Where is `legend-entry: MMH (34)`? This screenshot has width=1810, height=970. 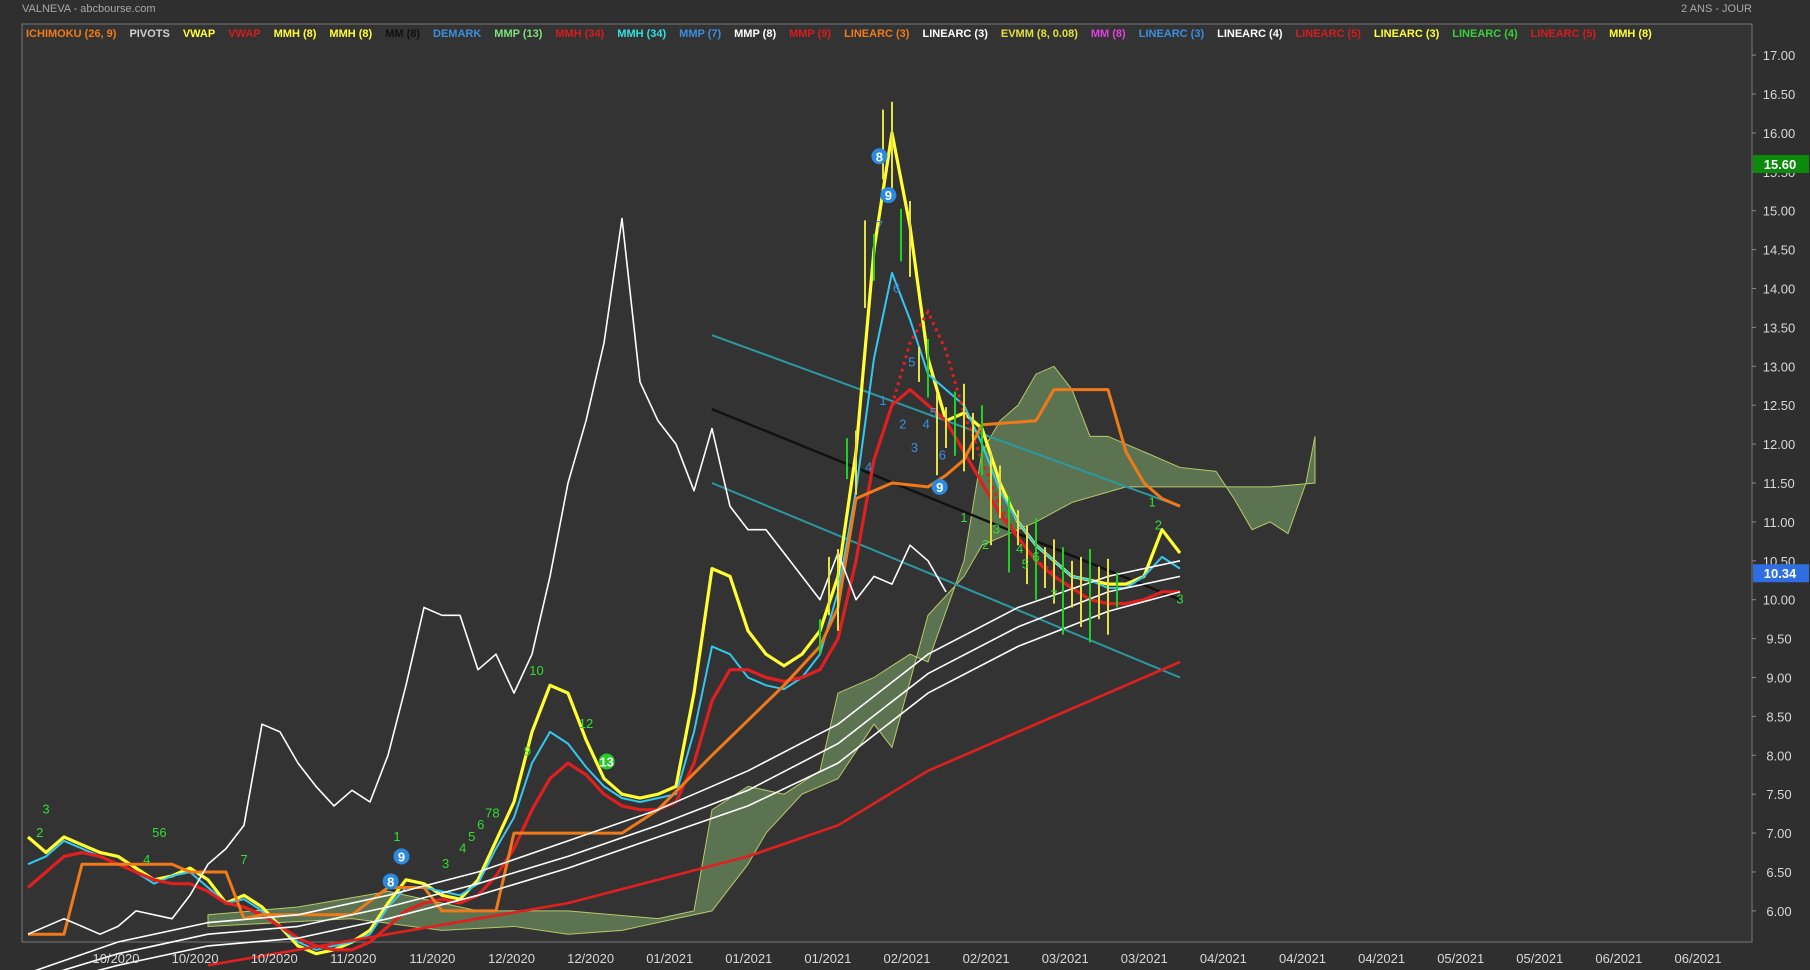
legend-entry: MMH (34) is located at coordinates (579, 34).